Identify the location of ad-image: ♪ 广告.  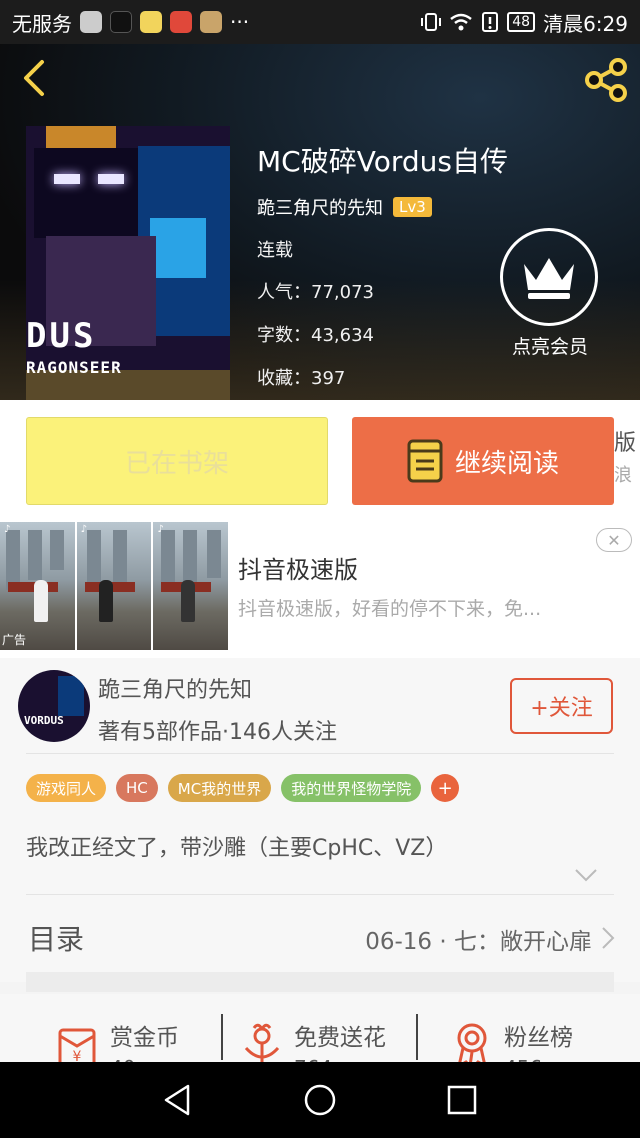
(37, 586).